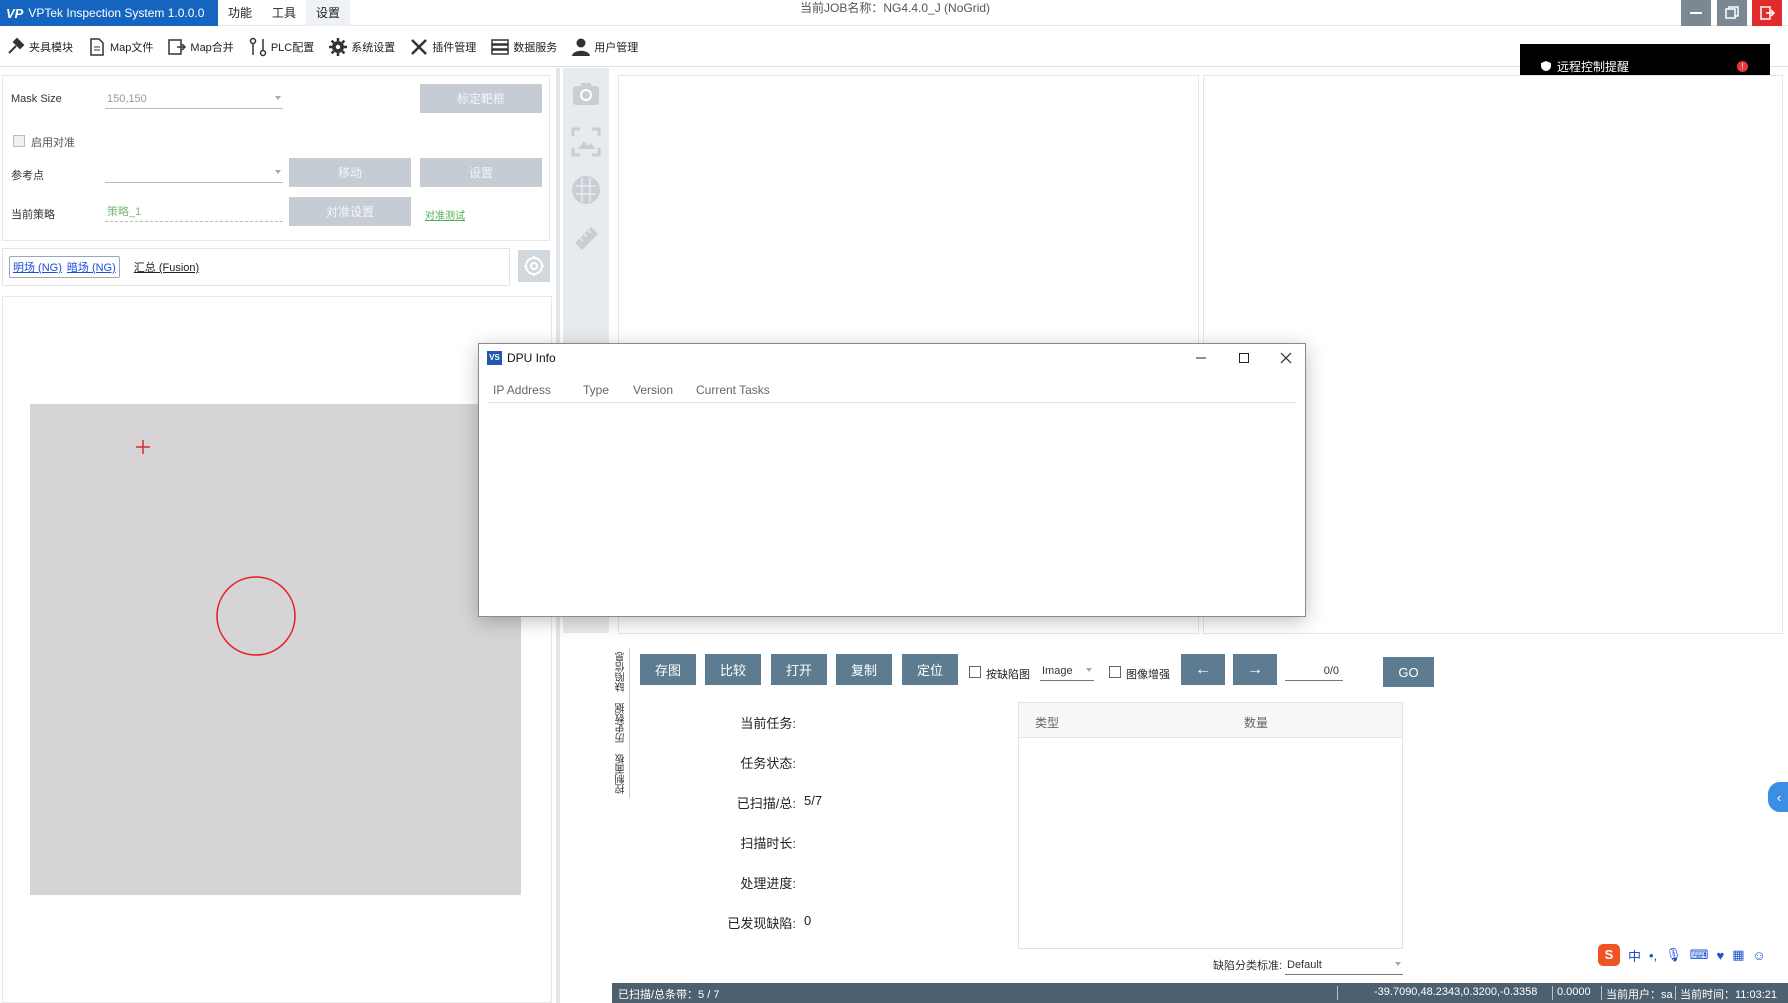 The width and height of the screenshot is (1788, 1003). I want to click on tab-fusion: 汇总 (Fusion), so click(166, 267).